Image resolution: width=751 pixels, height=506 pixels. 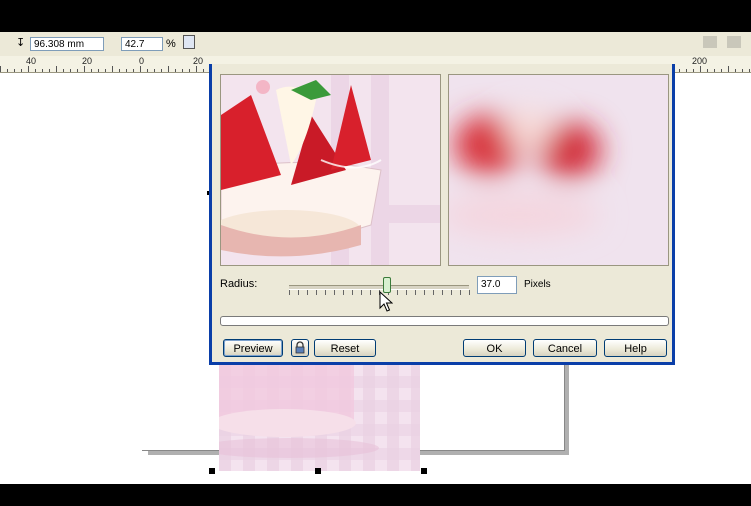 What do you see at coordinates (494, 348) in the screenshot?
I see `ok-button: OK` at bounding box center [494, 348].